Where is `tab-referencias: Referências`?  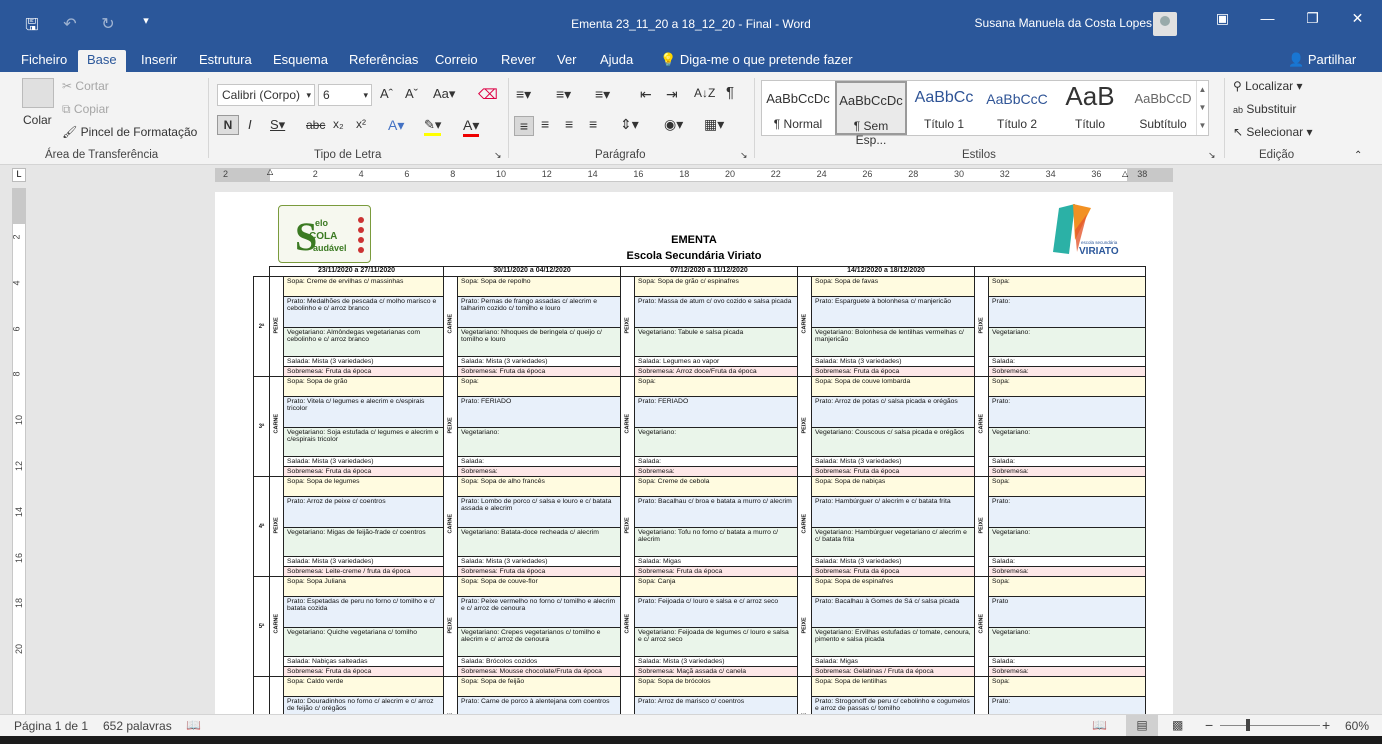 tab-referencias: Referências is located at coordinates (383, 61).